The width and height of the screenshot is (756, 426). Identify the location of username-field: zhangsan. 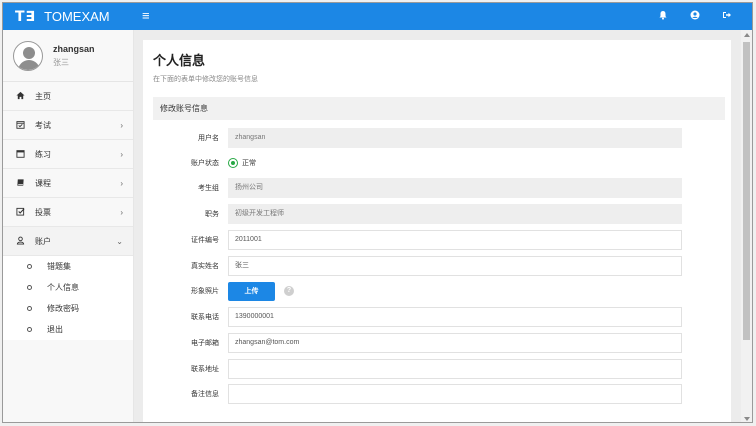
(455, 138).